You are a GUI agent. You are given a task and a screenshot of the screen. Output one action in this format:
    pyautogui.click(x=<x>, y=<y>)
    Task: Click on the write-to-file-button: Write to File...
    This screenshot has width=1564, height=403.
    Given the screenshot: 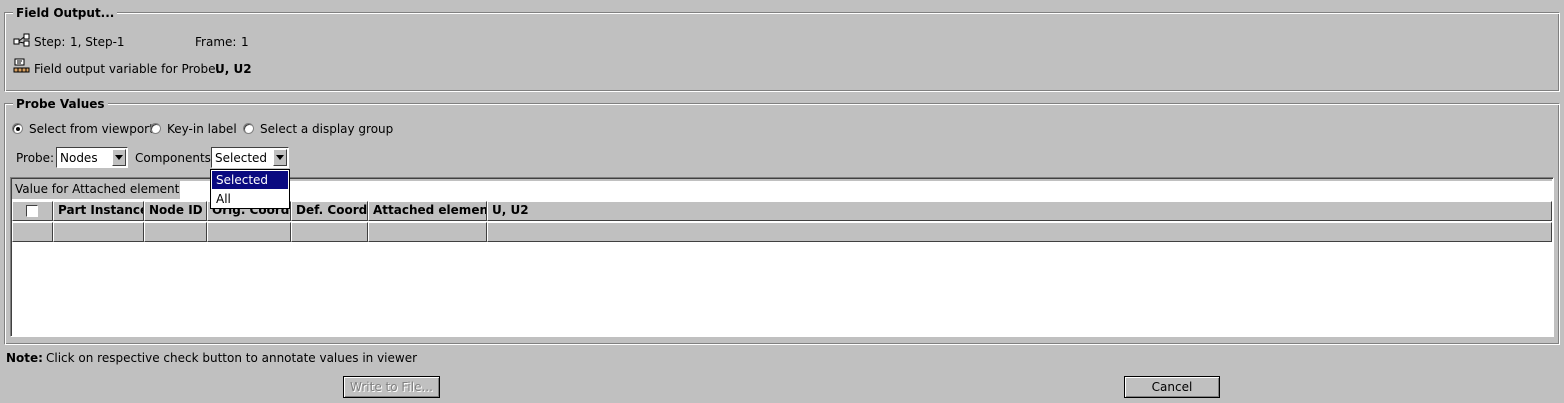 What is the action you would take?
    pyautogui.click(x=391, y=387)
    